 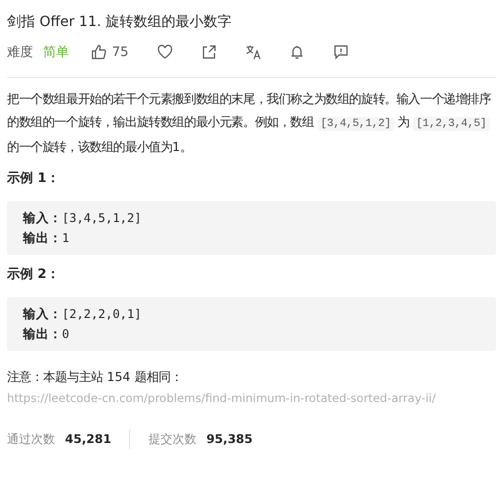 I want to click on like-button: 75, so click(x=110, y=52).